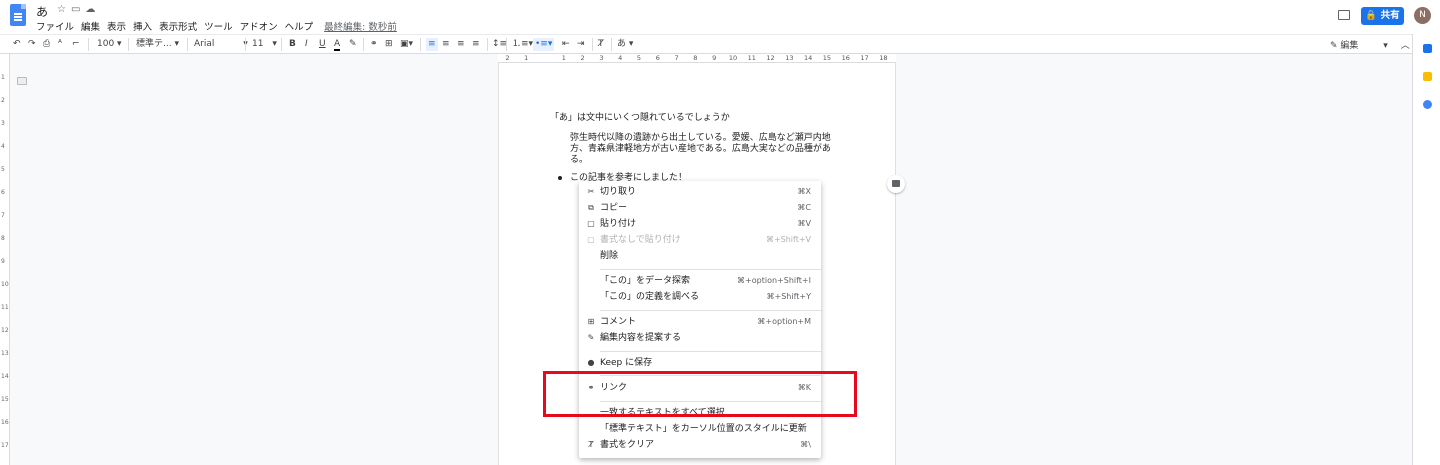 This screenshot has height=465, width=1440. What do you see at coordinates (42, 11) in the screenshot?
I see `document-title: あ` at bounding box center [42, 11].